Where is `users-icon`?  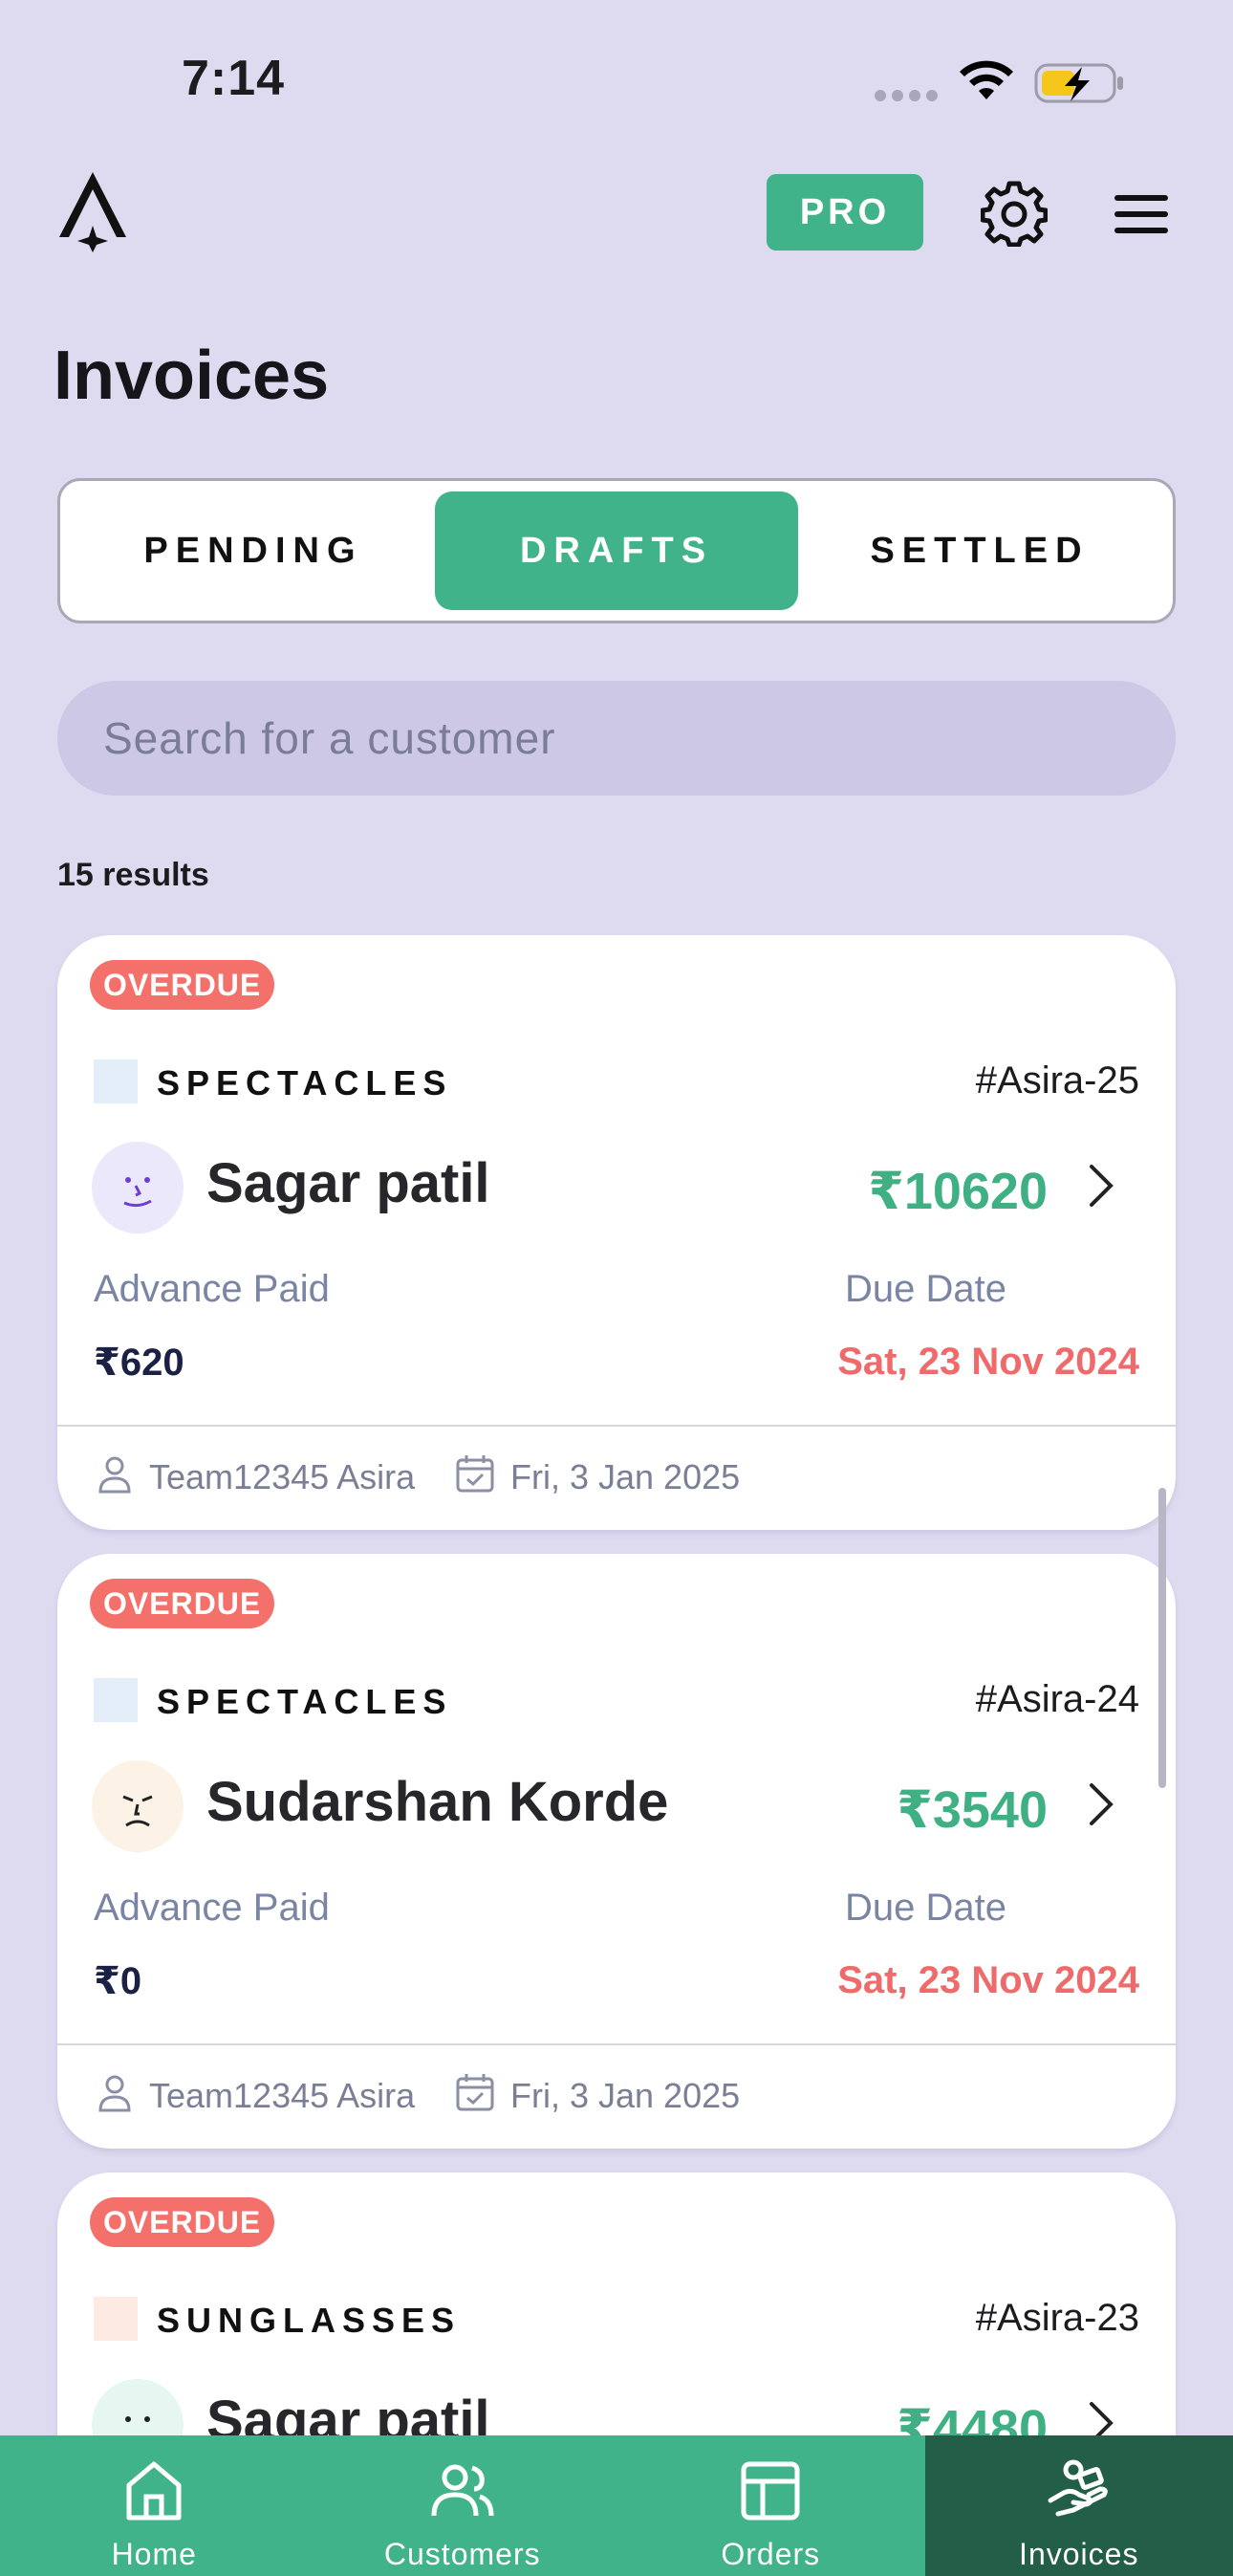
users-icon is located at coordinates (462, 2490).